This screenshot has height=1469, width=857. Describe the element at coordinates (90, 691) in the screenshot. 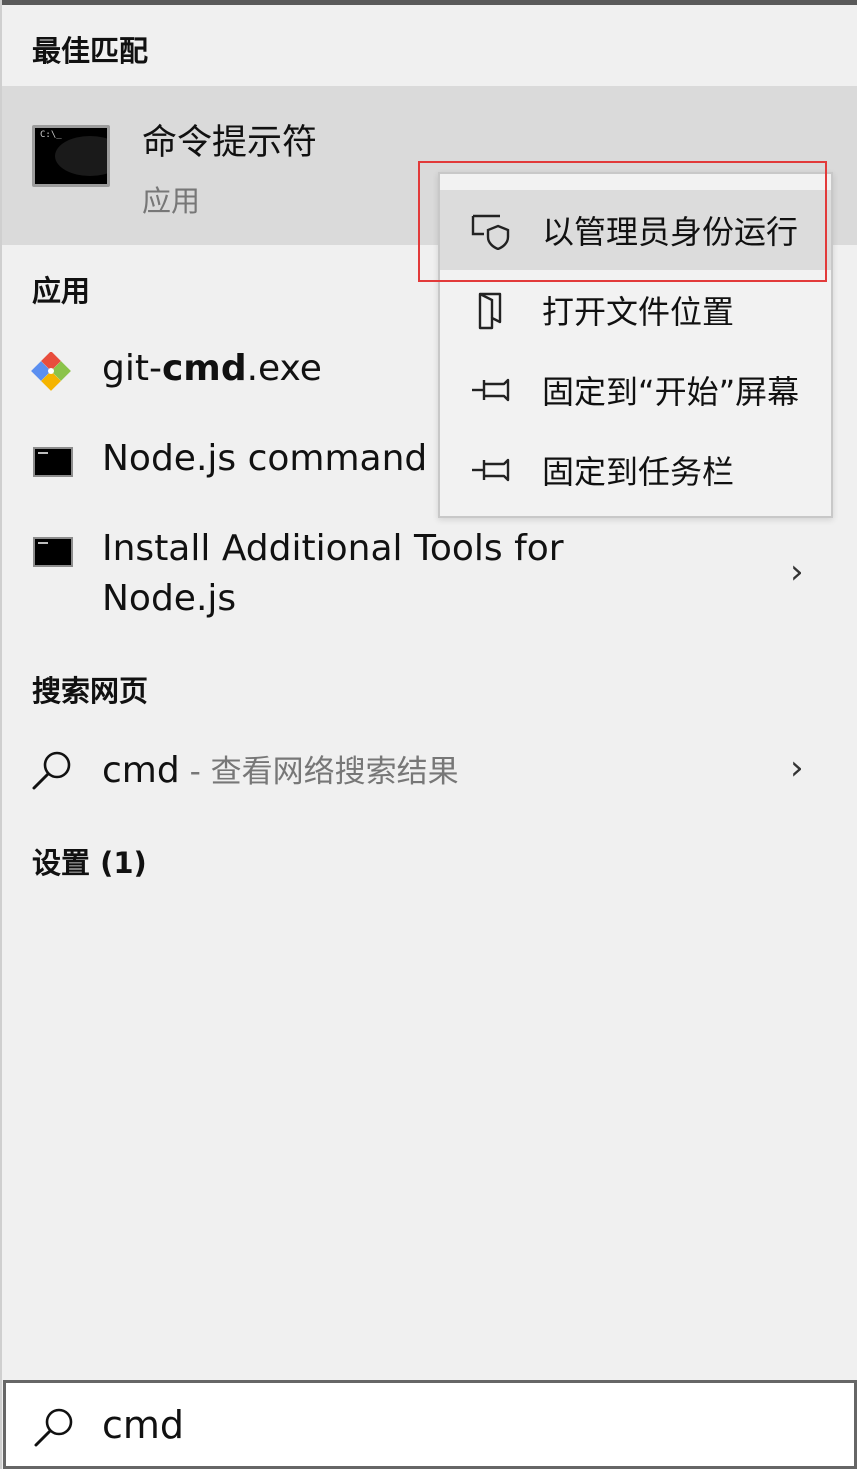

I see `web-search-heading: 搜索网页` at that location.